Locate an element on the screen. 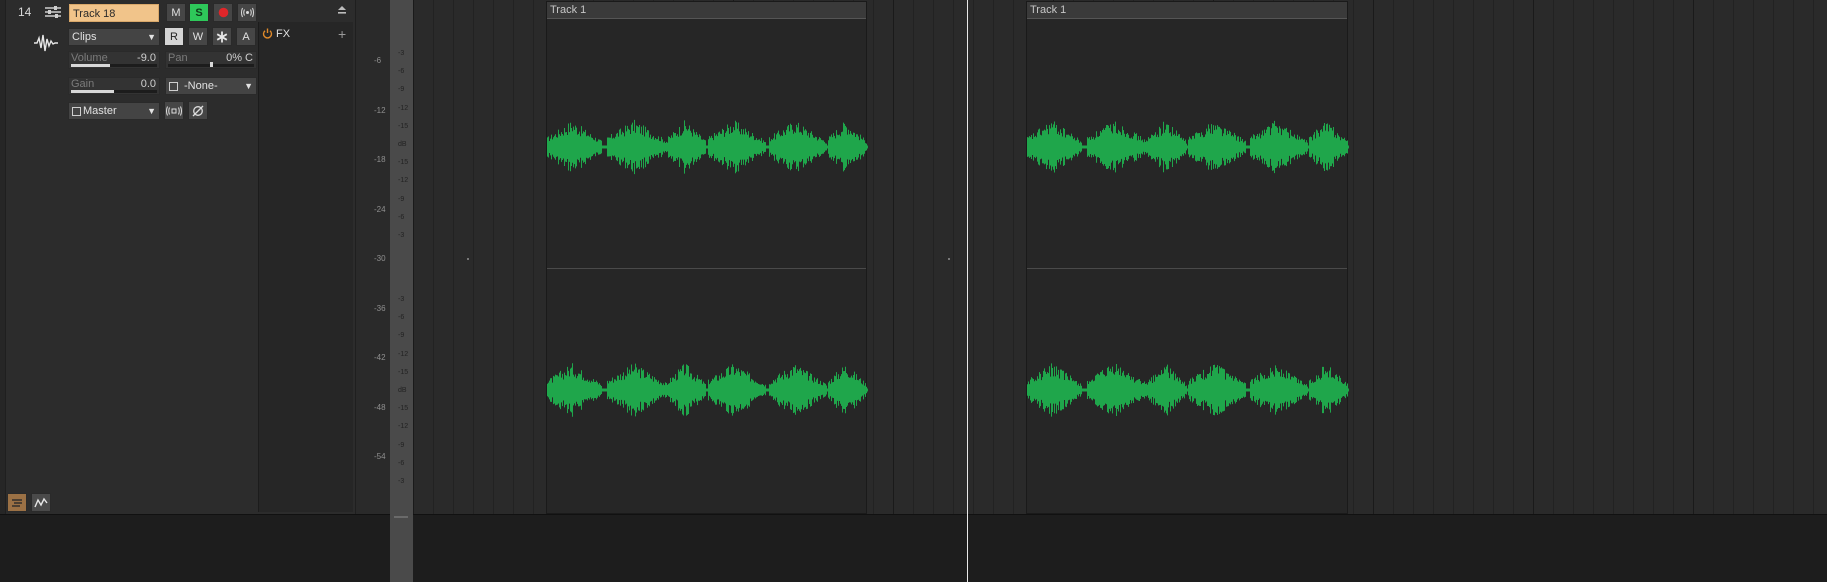 The width and height of the screenshot is (1827, 582). input-dropdown-value: -None- is located at coordinates (201, 86).